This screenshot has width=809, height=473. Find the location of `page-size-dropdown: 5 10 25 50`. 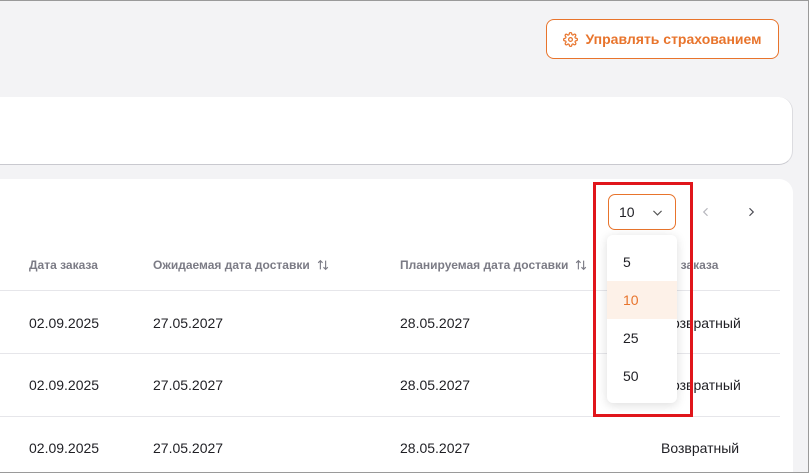

page-size-dropdown: 5 10 25 50 is located at coordinates (642, 319).